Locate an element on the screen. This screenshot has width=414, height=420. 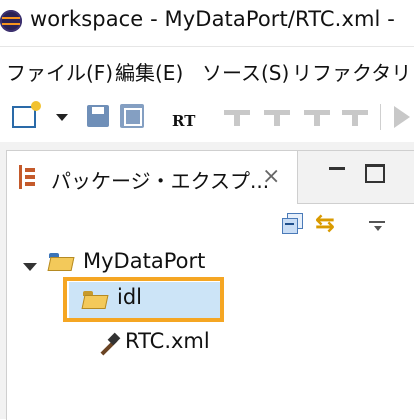
toolbar-separator is located at coordinates (380, 117).